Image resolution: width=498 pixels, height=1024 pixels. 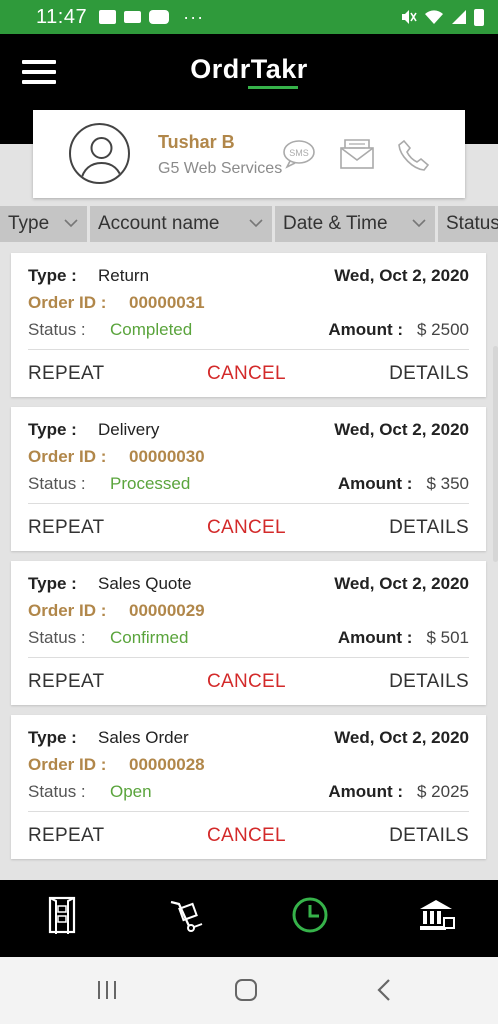 What do you see at coordinates (88, 276) in the screenshot?
I see `order-type-row: Type : Return` at bounding box center [88, 276].